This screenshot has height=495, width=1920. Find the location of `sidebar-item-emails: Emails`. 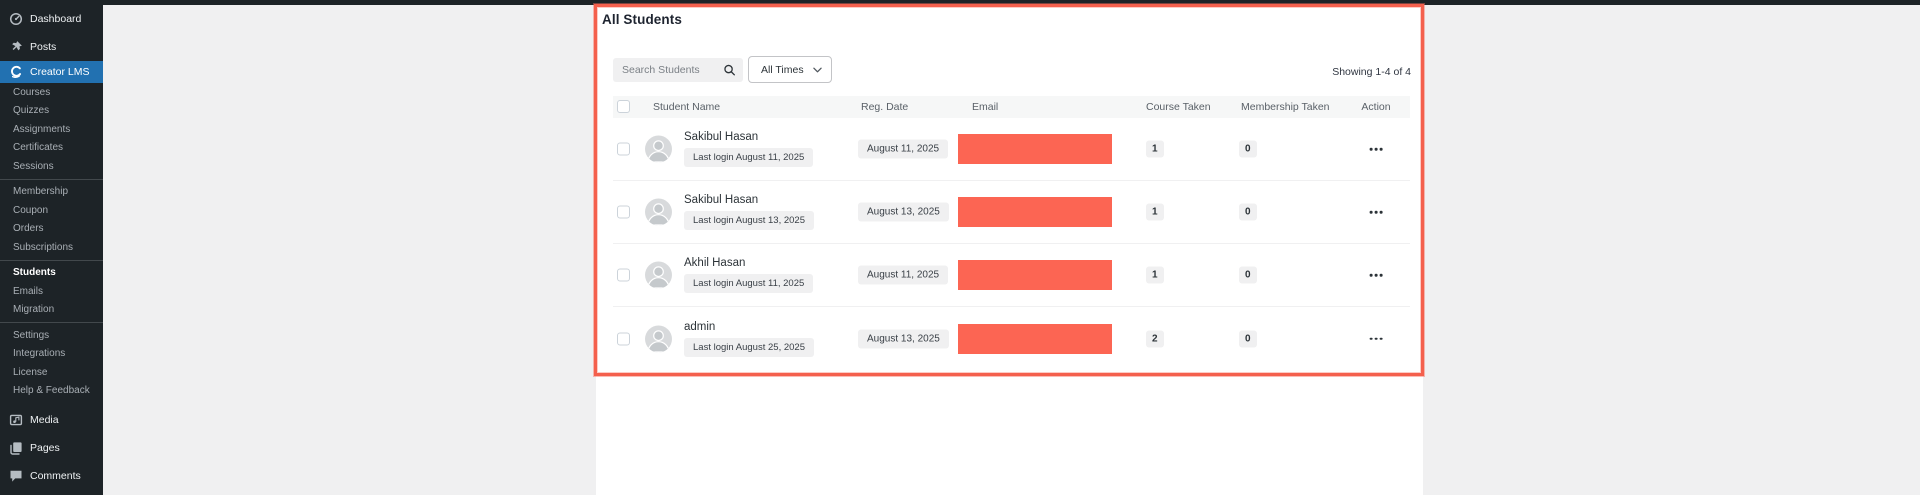

sidebar-item-emails: Emails is located at coordinates (51, 291).